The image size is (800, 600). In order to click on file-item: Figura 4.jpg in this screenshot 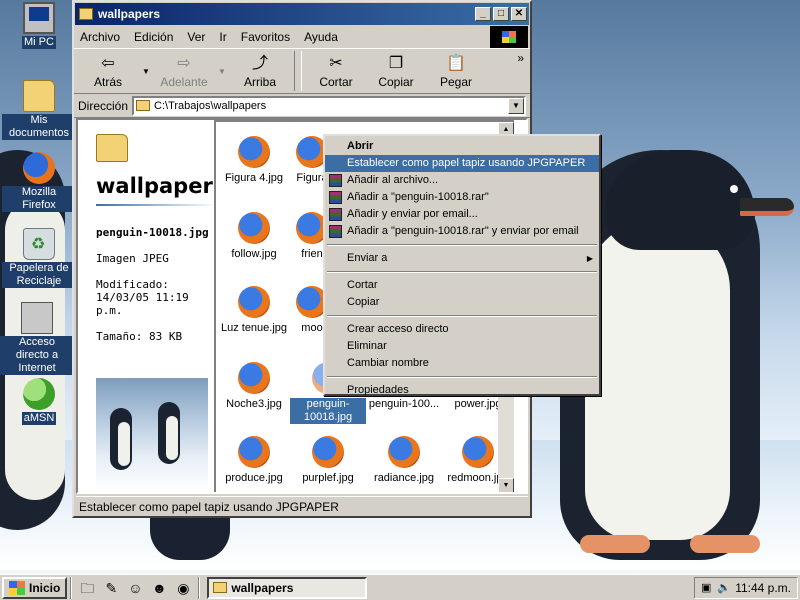, I will do `click(254, 160)`.